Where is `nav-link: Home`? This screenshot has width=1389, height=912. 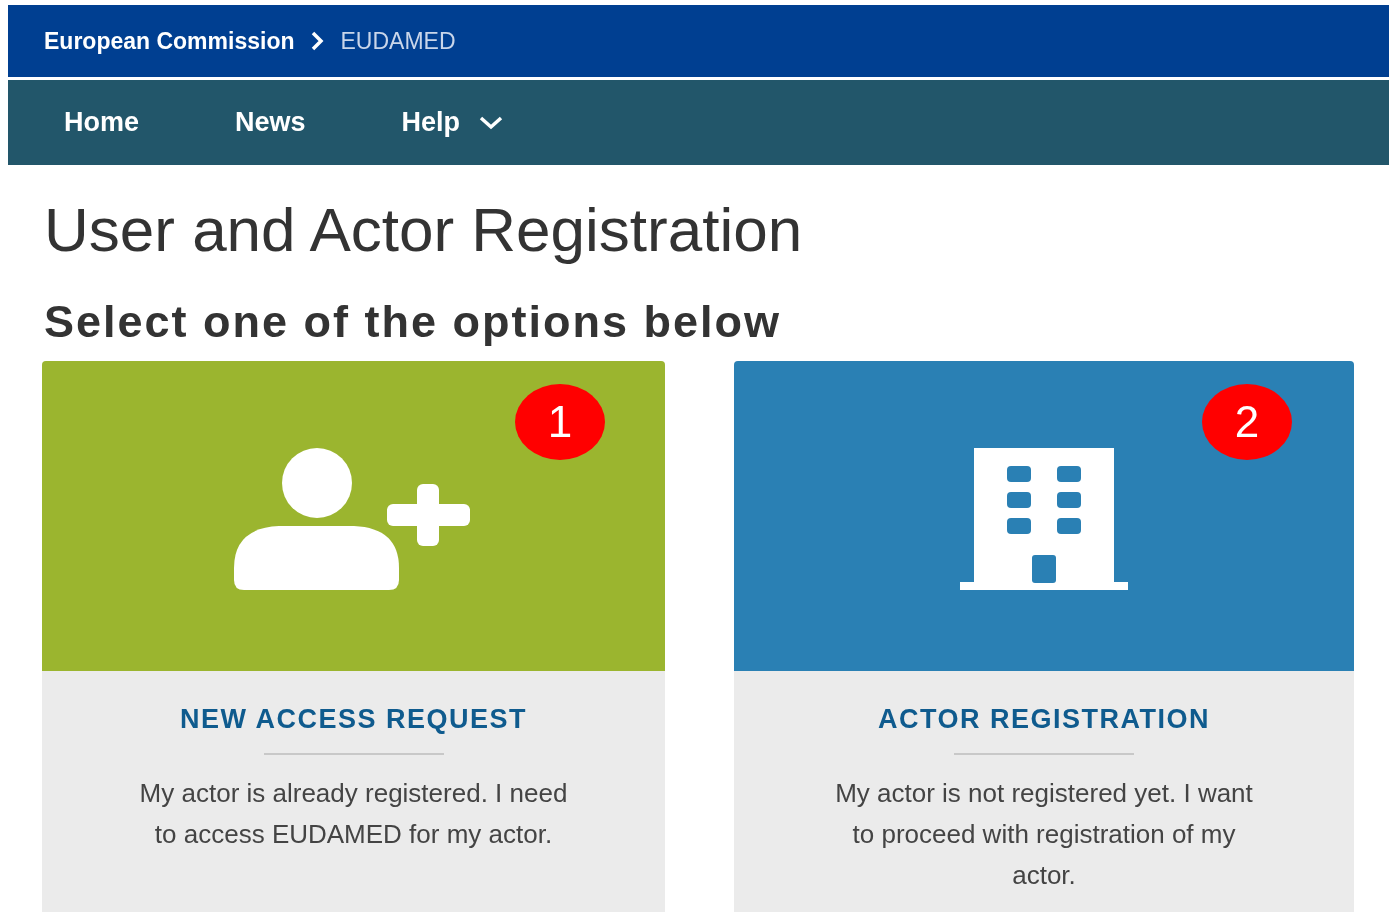 nav-link: Home is located at coordinates (101, 122).